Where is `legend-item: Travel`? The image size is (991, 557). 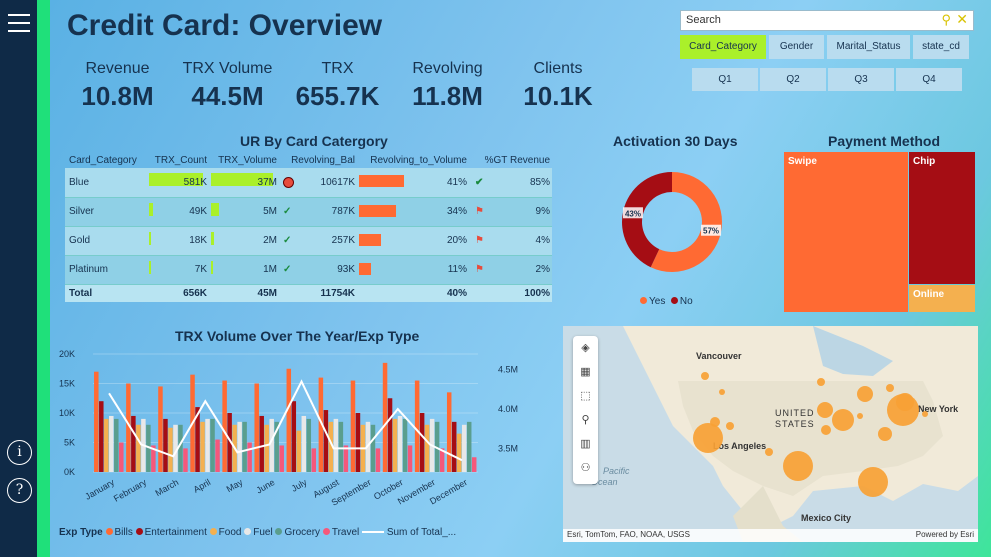
legend-item: Travel is located at coordinates (339, 532).